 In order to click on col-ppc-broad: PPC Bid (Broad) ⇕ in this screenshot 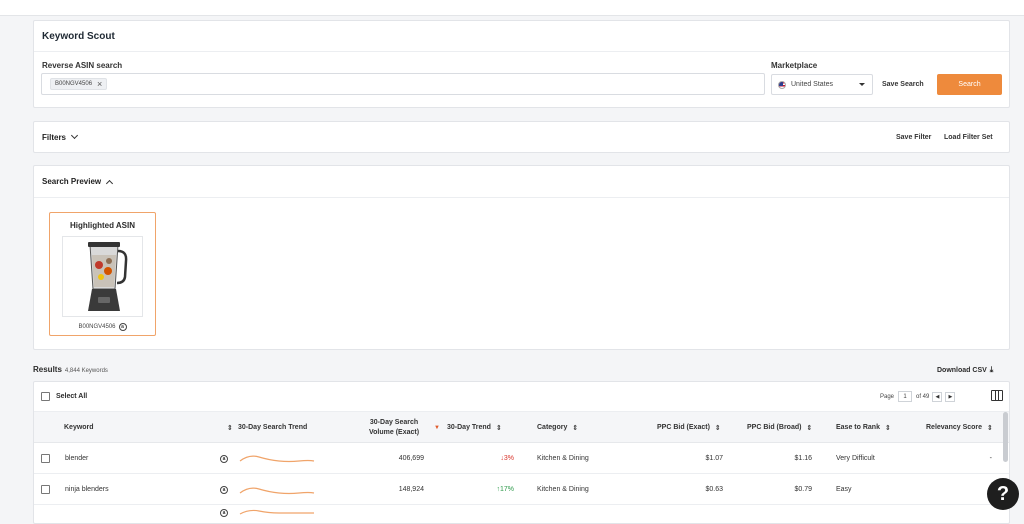, I will do `click(779, 427)`.